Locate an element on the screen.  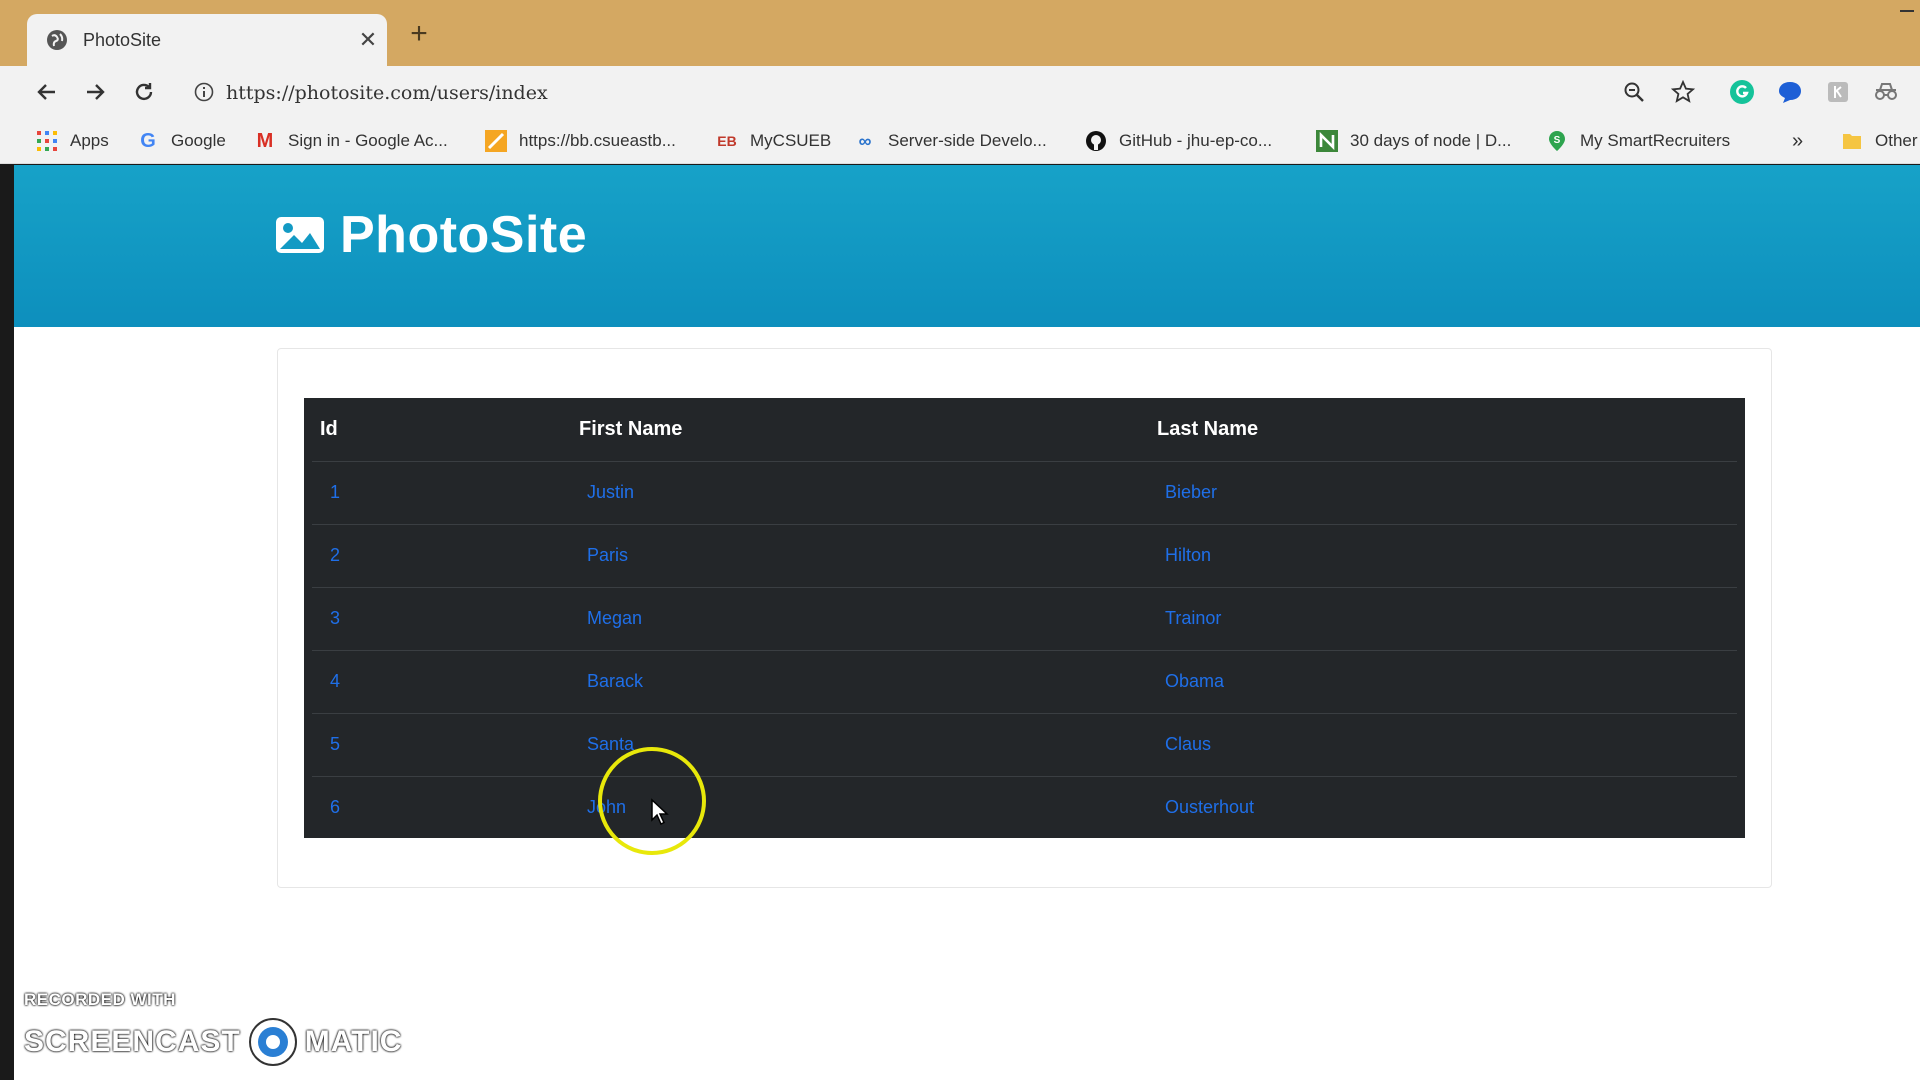
bookmark-apps: Apps is located at coordinates (72, 141).